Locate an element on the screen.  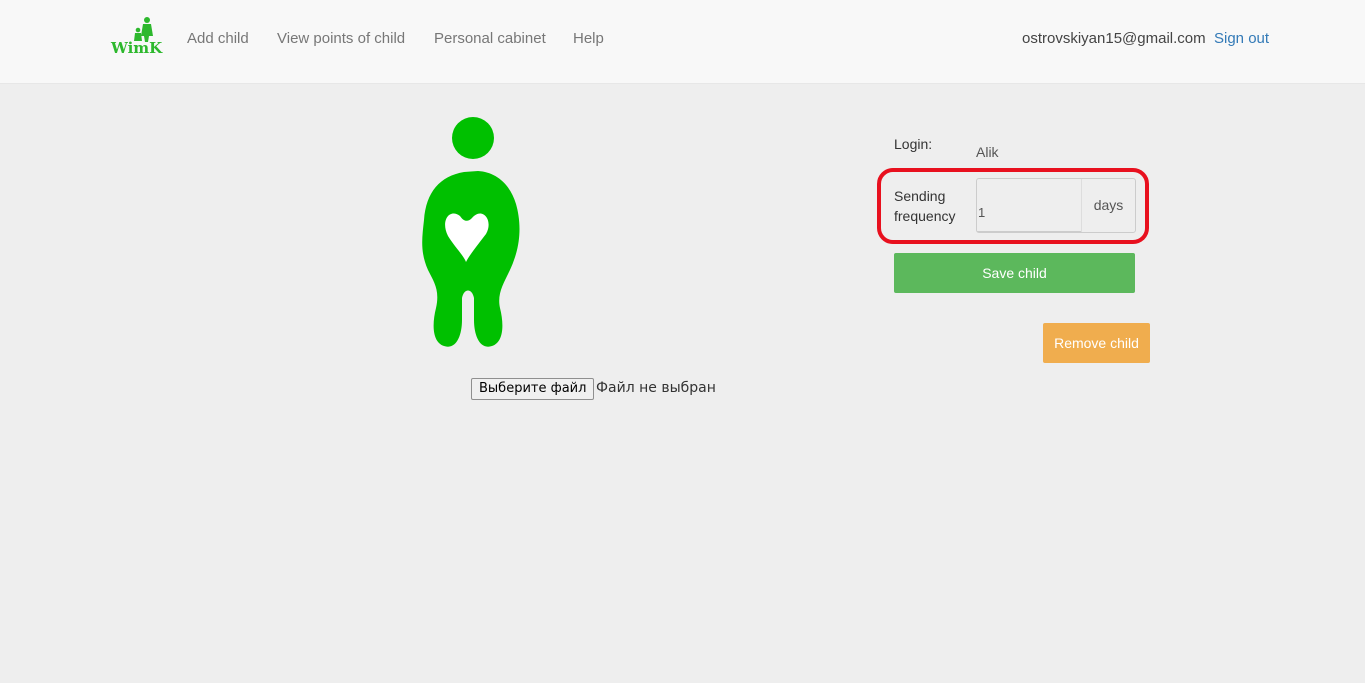
frequency-unit-addon: days is located at coordinates (1108, 205).